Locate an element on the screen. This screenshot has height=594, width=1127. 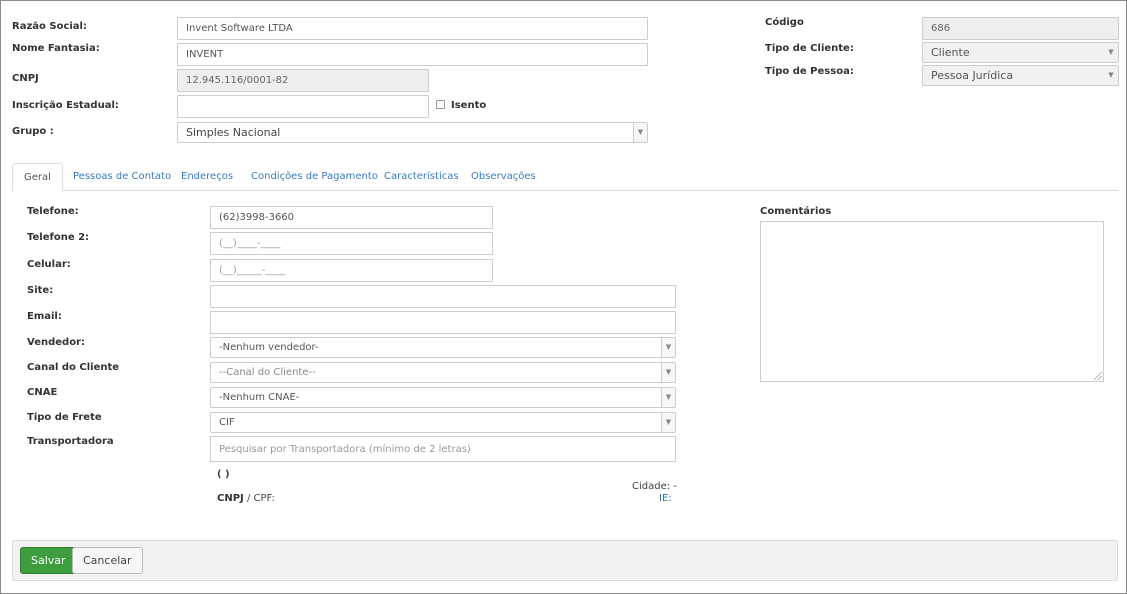
comentarios-label: Comentários is located at coordinates (796, 211).